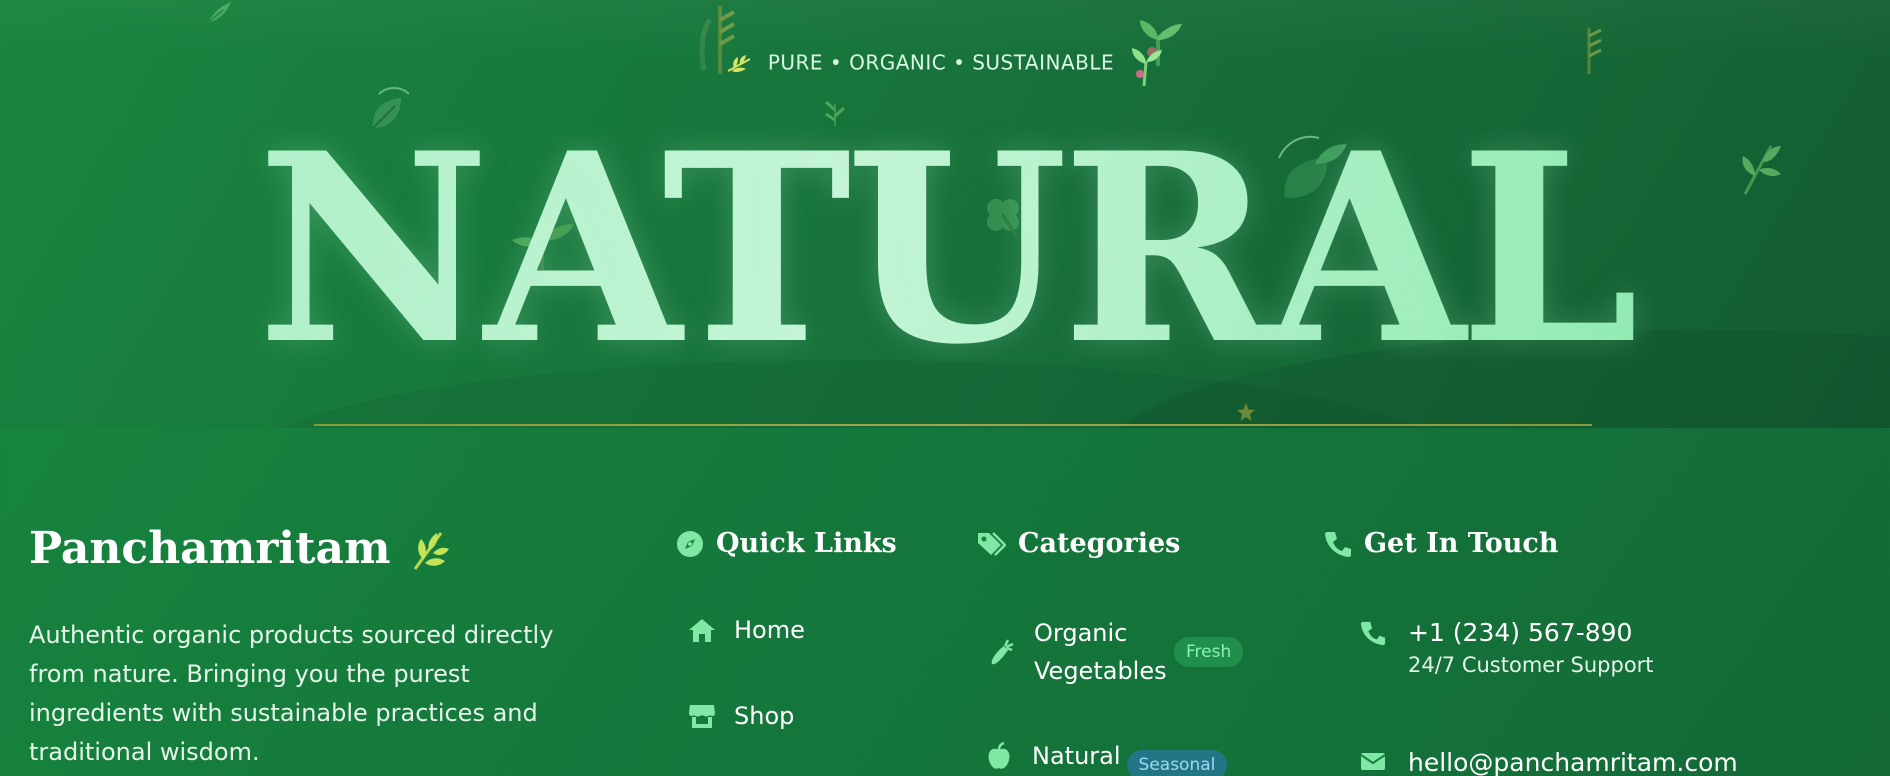 The width and height of the screenshot is (1890, 776). What do you see at coordinates (1461, 543) in the screenshot?
I see `contact-title: Get In Touch` at bounding box center [1461, 543].